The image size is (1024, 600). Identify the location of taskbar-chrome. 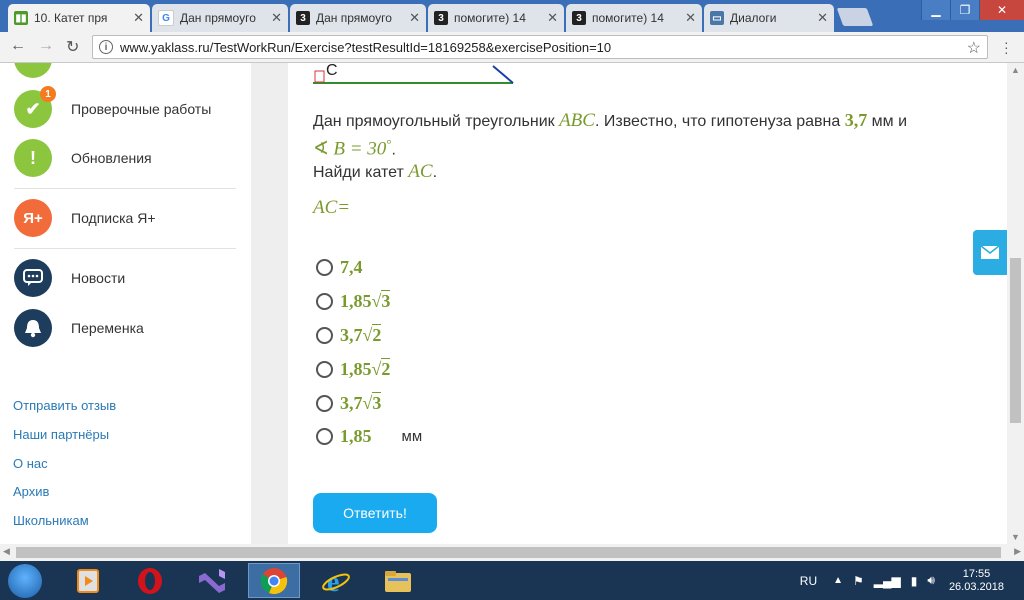
(274, 580).